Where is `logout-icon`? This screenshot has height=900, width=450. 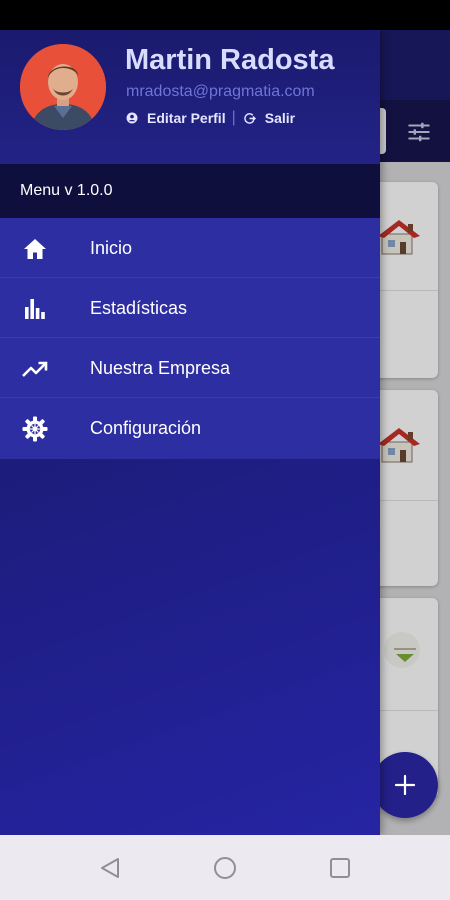
logout-icon is located at coordinates (249, 118).